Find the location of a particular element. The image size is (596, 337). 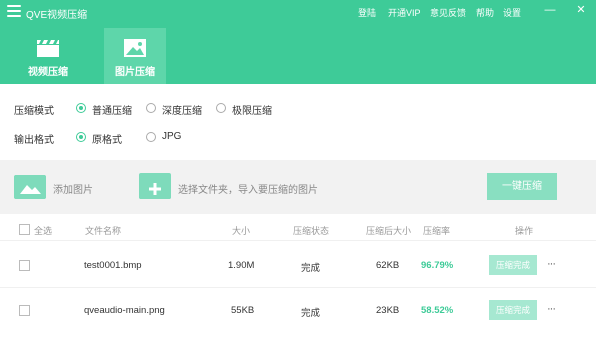

tab-label: 图片压缩 is located at coordinates (135, 72).